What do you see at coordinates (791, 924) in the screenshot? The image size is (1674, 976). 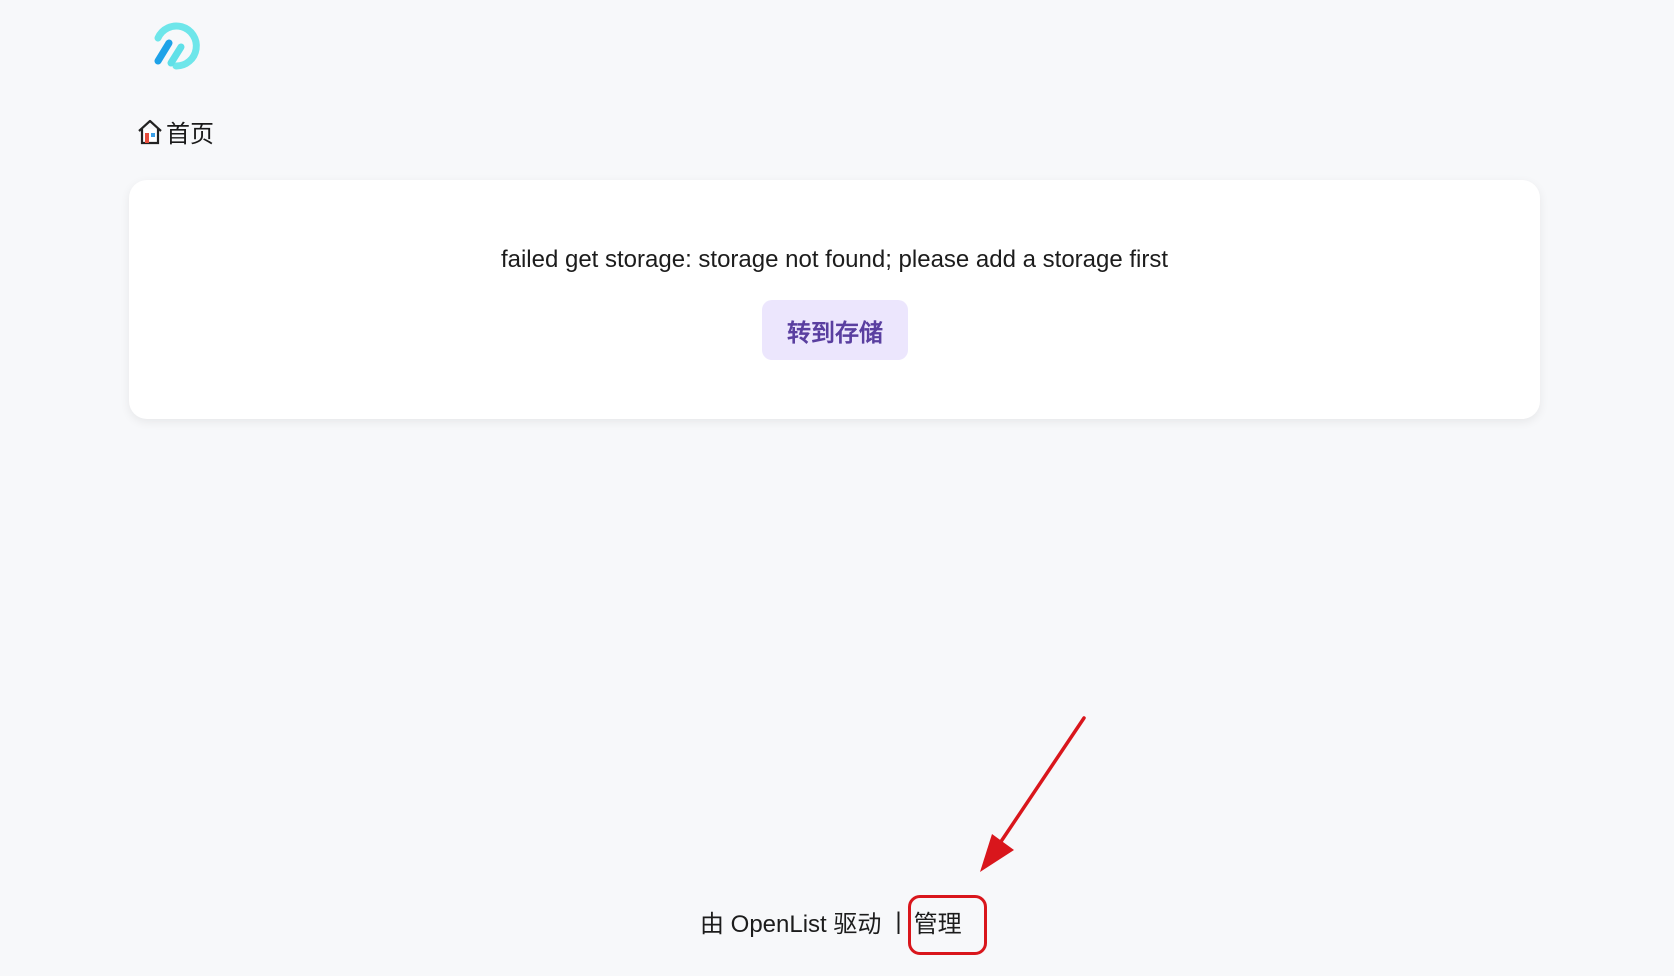 I see `powered-by-text: 由 OpenList 驱动` at bounding box center [791, 924].